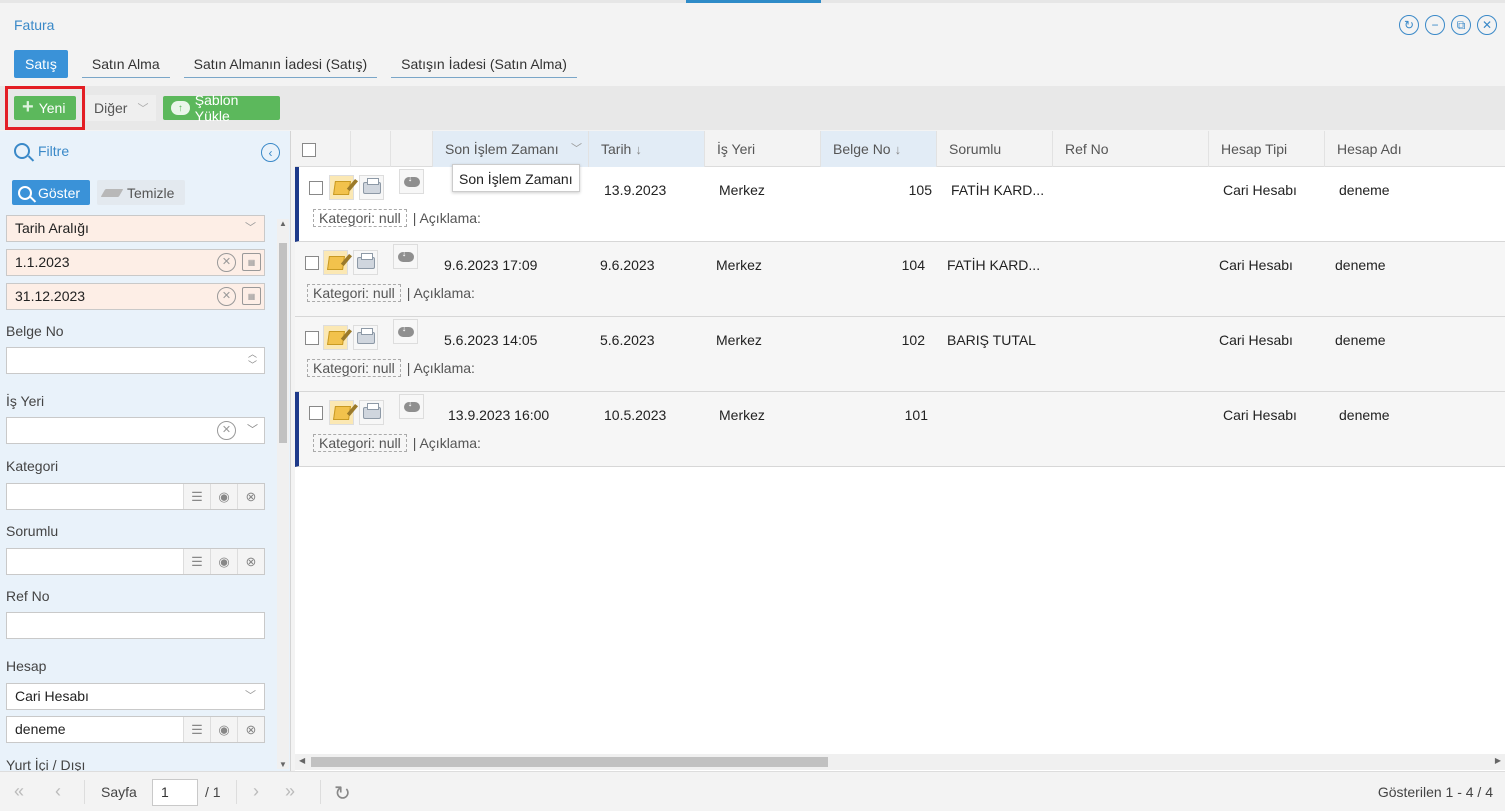 The width and height of the screenshot is (1505, 811). I want to click on sidebar-scrollbar: ▲ ▼, so click(283, 494).